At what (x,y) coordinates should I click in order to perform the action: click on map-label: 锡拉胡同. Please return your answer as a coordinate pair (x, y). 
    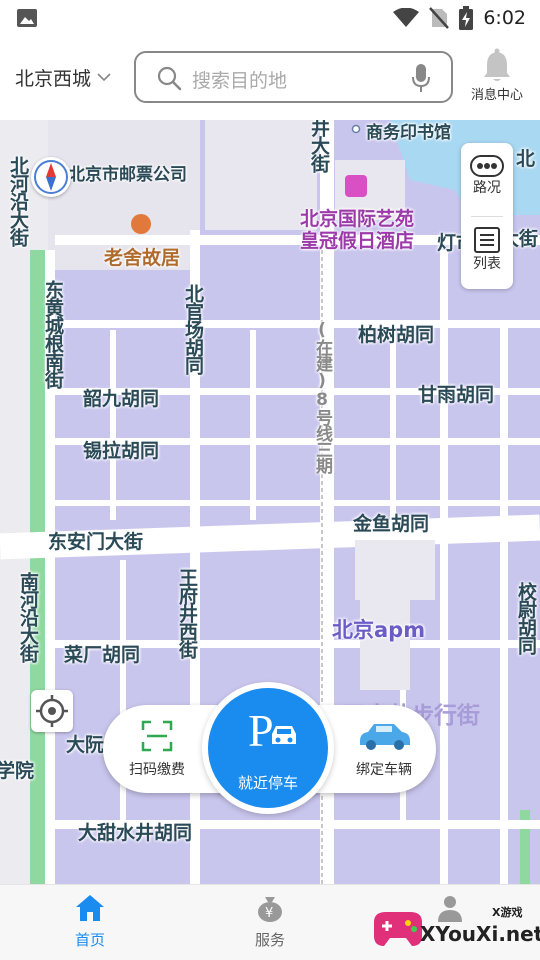
    Looking at the image, I should click on (121, 451).